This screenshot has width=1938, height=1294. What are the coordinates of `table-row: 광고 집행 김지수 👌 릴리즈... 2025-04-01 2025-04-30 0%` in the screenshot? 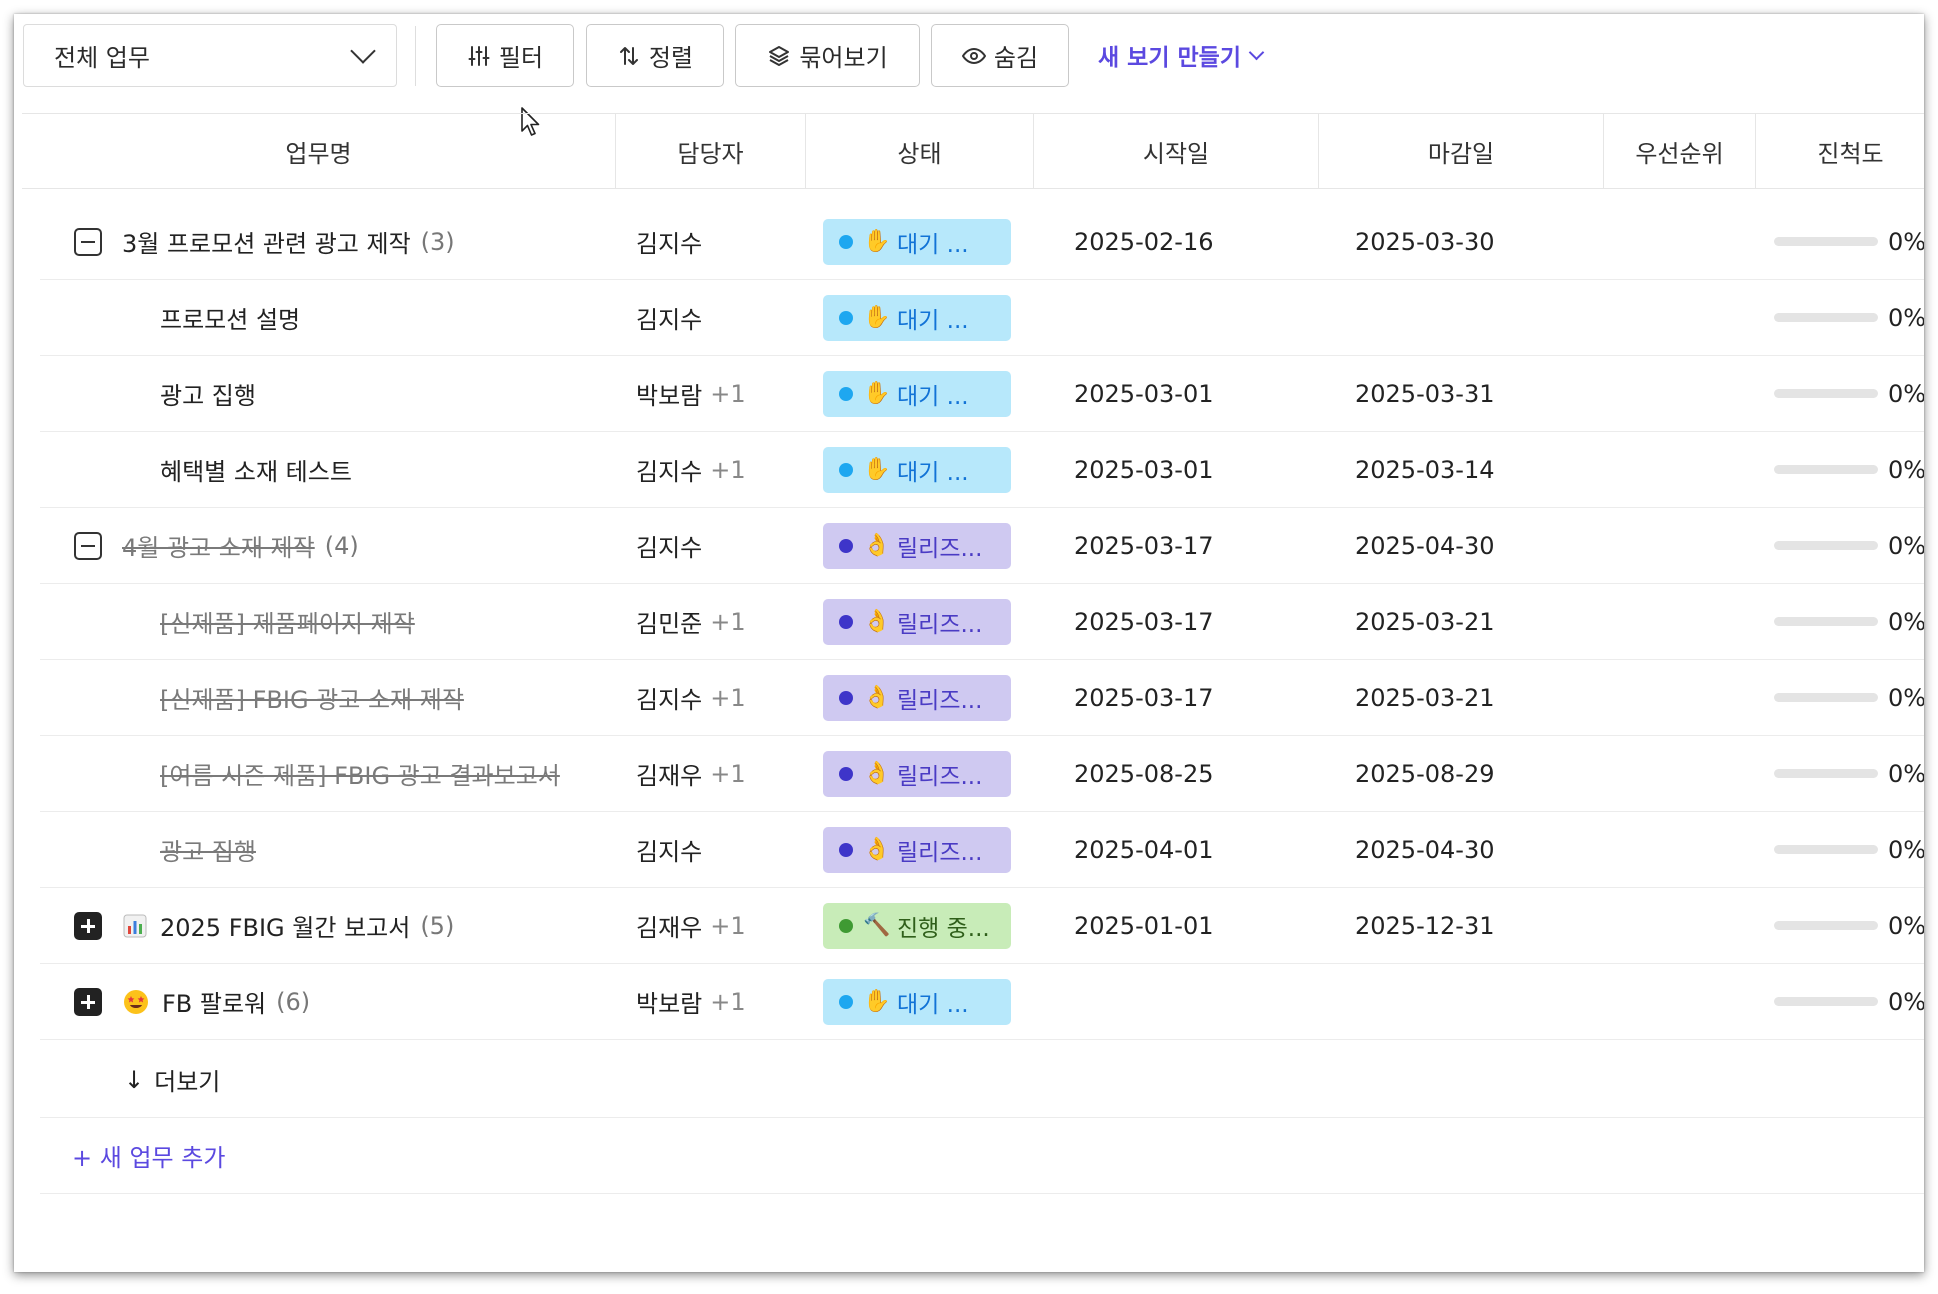 It's located at (982, 850).